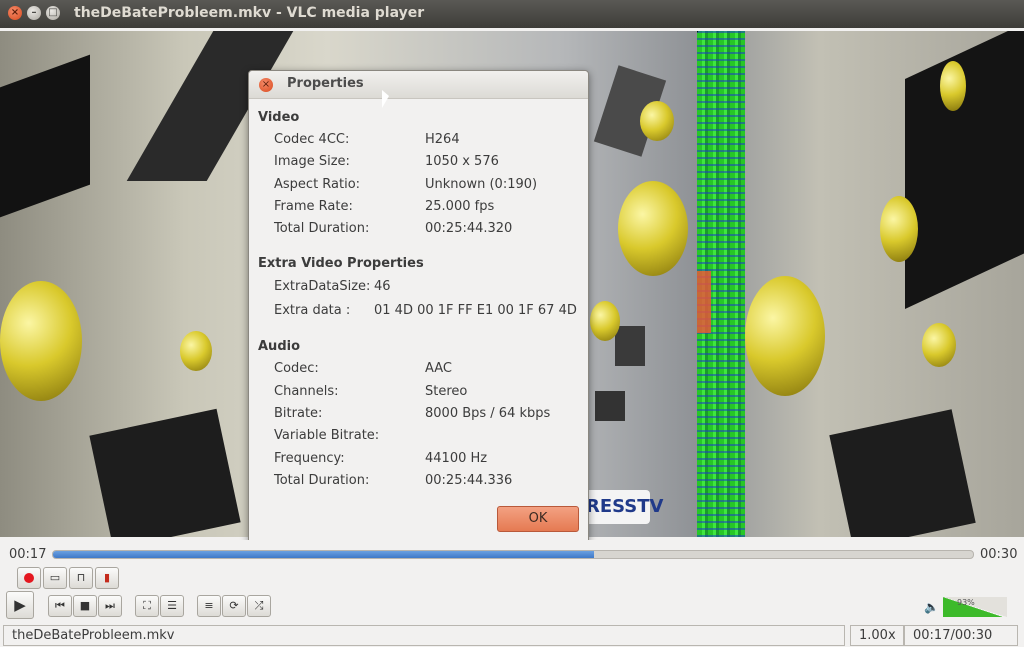 The image size is (1024, 647). I want to click on ab-loop-button: ⊓, so click(81, 578).